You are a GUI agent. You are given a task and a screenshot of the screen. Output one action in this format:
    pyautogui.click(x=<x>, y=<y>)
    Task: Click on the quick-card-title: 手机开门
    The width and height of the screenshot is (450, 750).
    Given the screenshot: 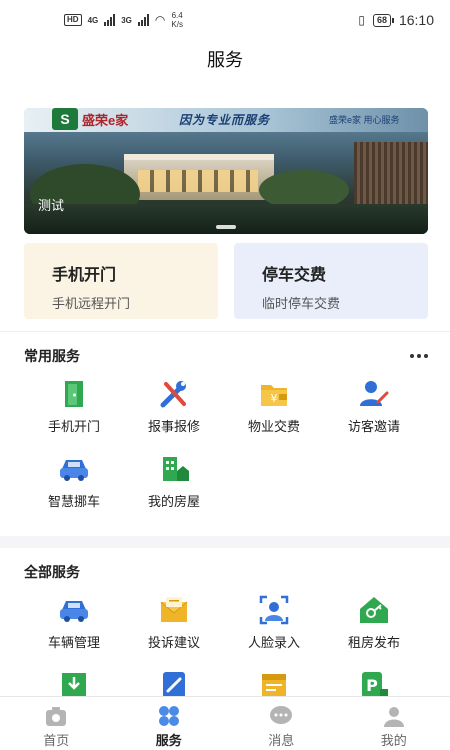 What is the action you would take?
    pyautogui.click(x=84, y=275)
    